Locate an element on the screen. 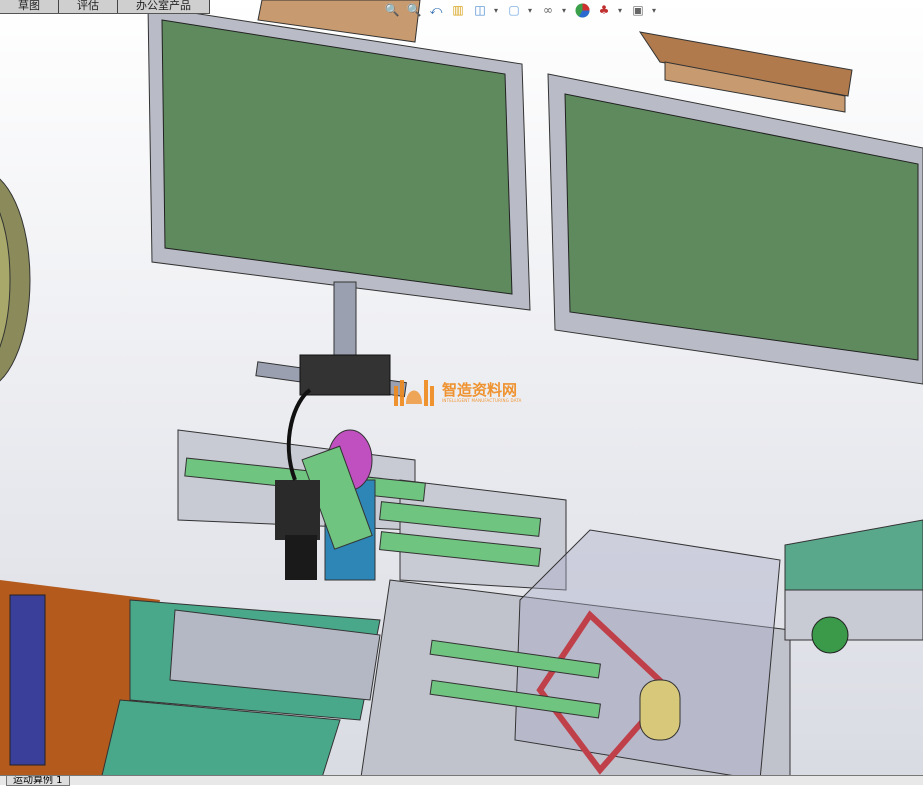 The image size is (923, 786). hide-show-items-icon: ∞ is located at coordinates (548, 10).